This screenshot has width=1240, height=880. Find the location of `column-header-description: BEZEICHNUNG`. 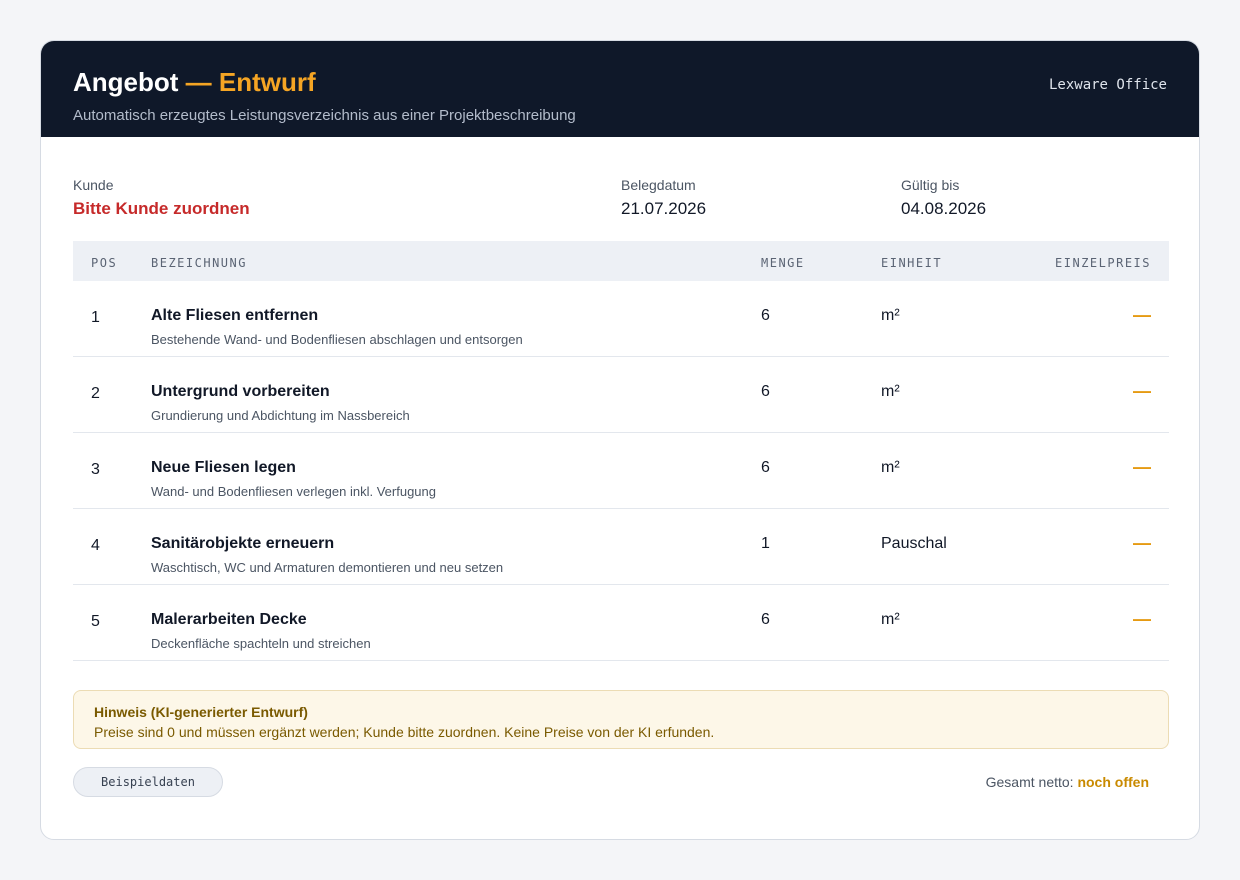

column-header-description: BEZEICHNUNG is located at coordinates (199, 263).